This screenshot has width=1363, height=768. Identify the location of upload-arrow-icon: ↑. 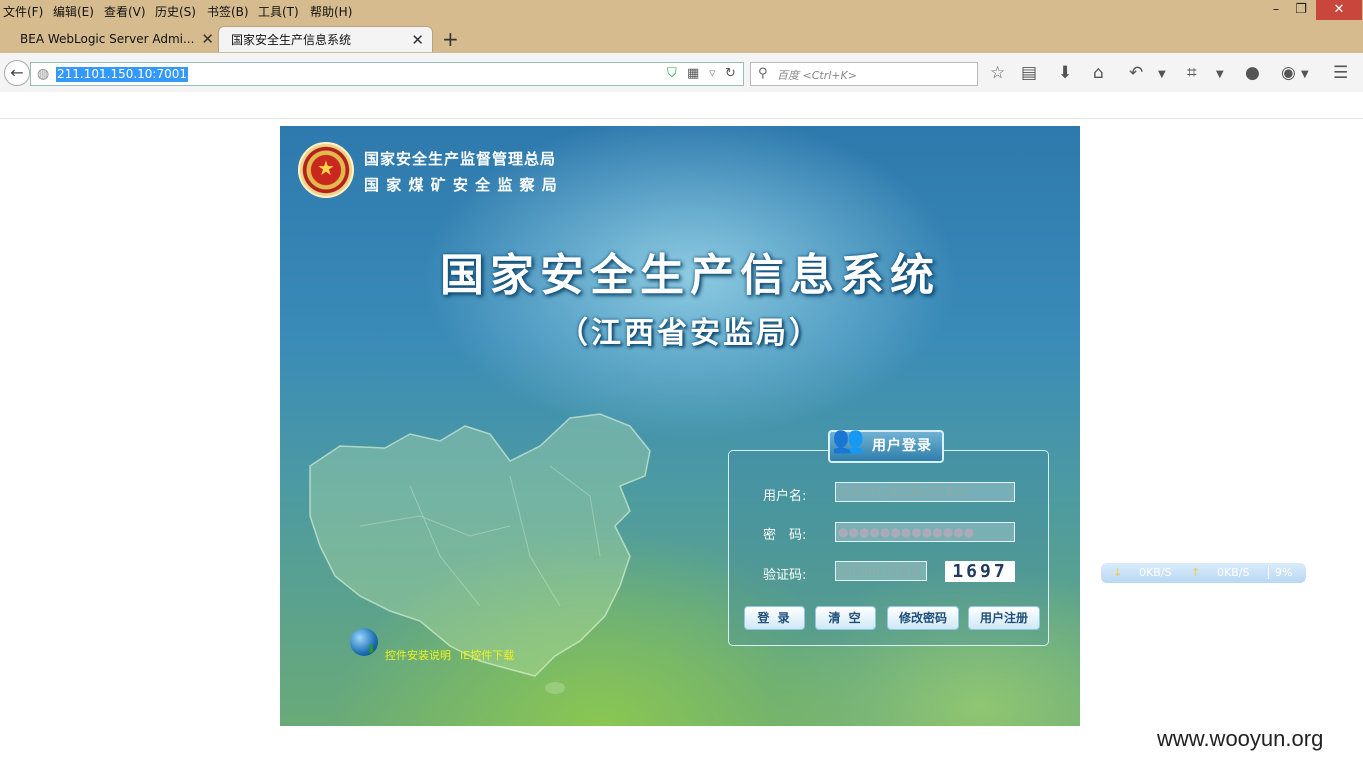
(1196, 572).